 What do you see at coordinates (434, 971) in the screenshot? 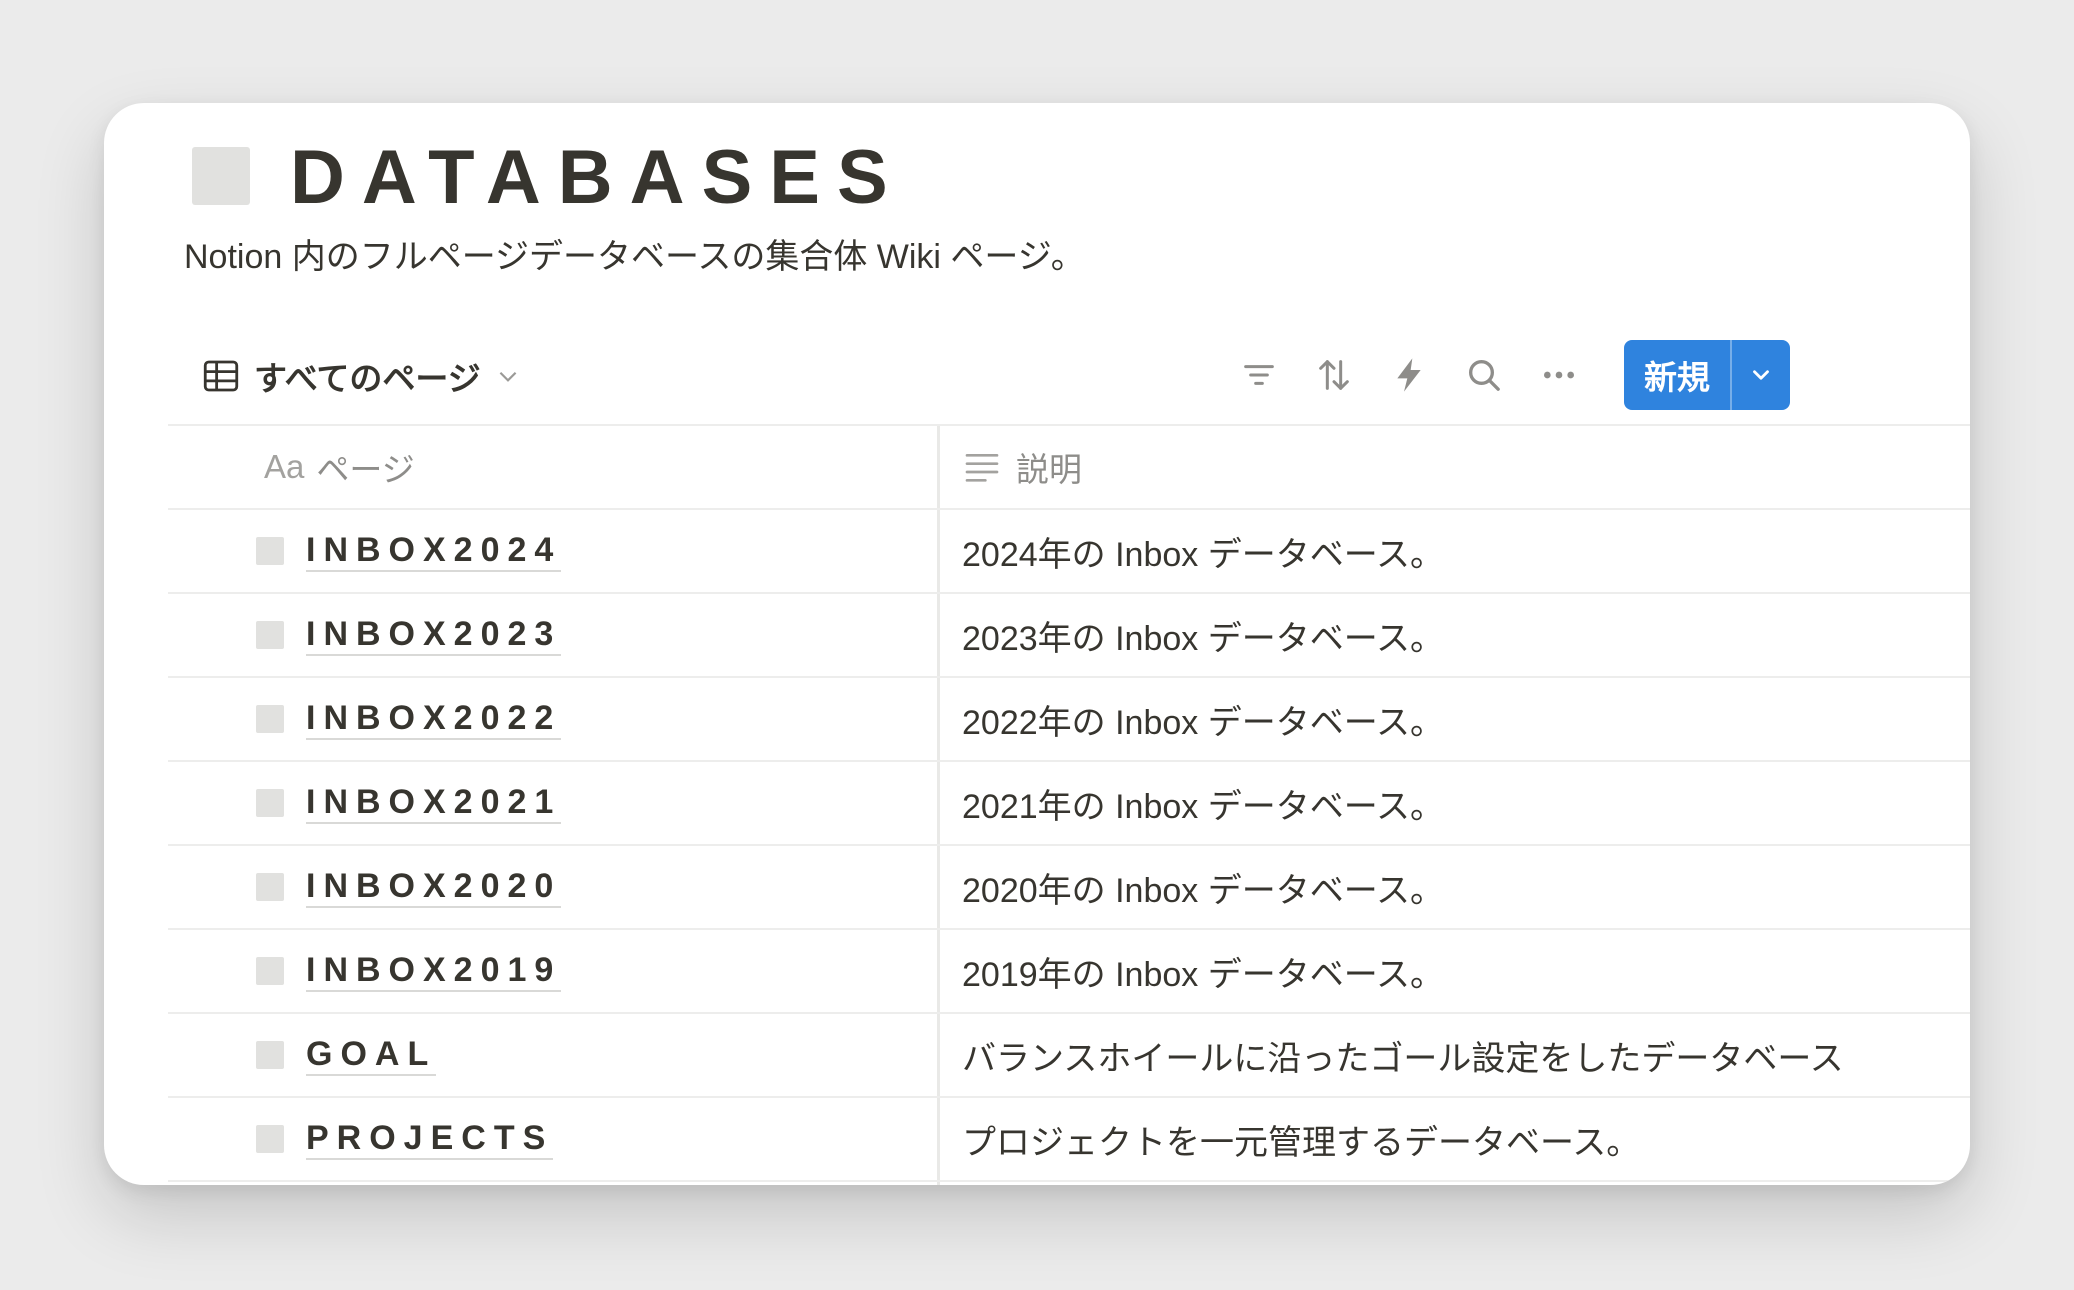
I see `page-link: INBOX2019` at bounding box center [434, 971].